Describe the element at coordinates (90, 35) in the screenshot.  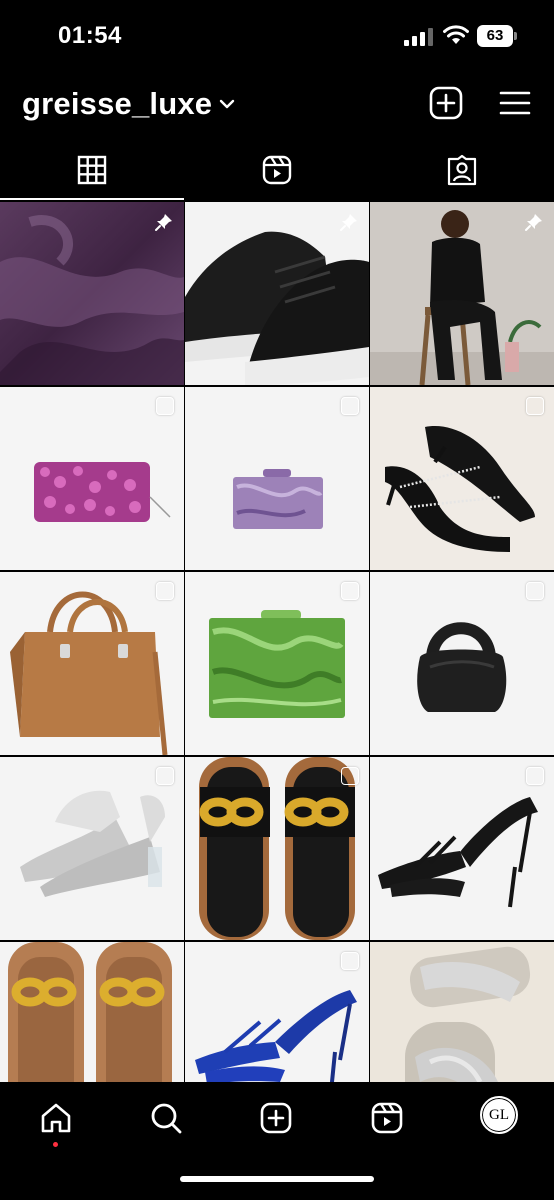
I see `status-time: 01:54` at that location.